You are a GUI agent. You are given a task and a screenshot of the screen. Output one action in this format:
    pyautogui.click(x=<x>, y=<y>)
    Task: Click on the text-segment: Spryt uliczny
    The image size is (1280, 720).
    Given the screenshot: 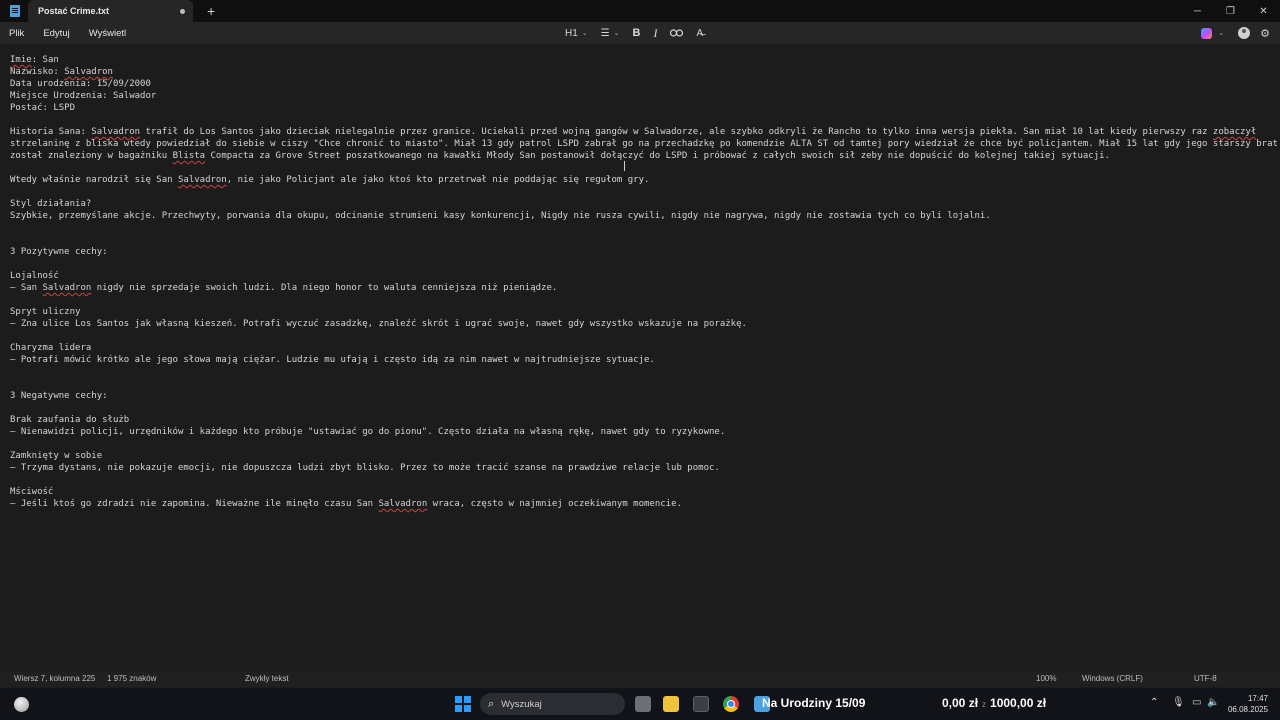 What is the action you would take?
    pyautogui.click(x=45, y=312)
    